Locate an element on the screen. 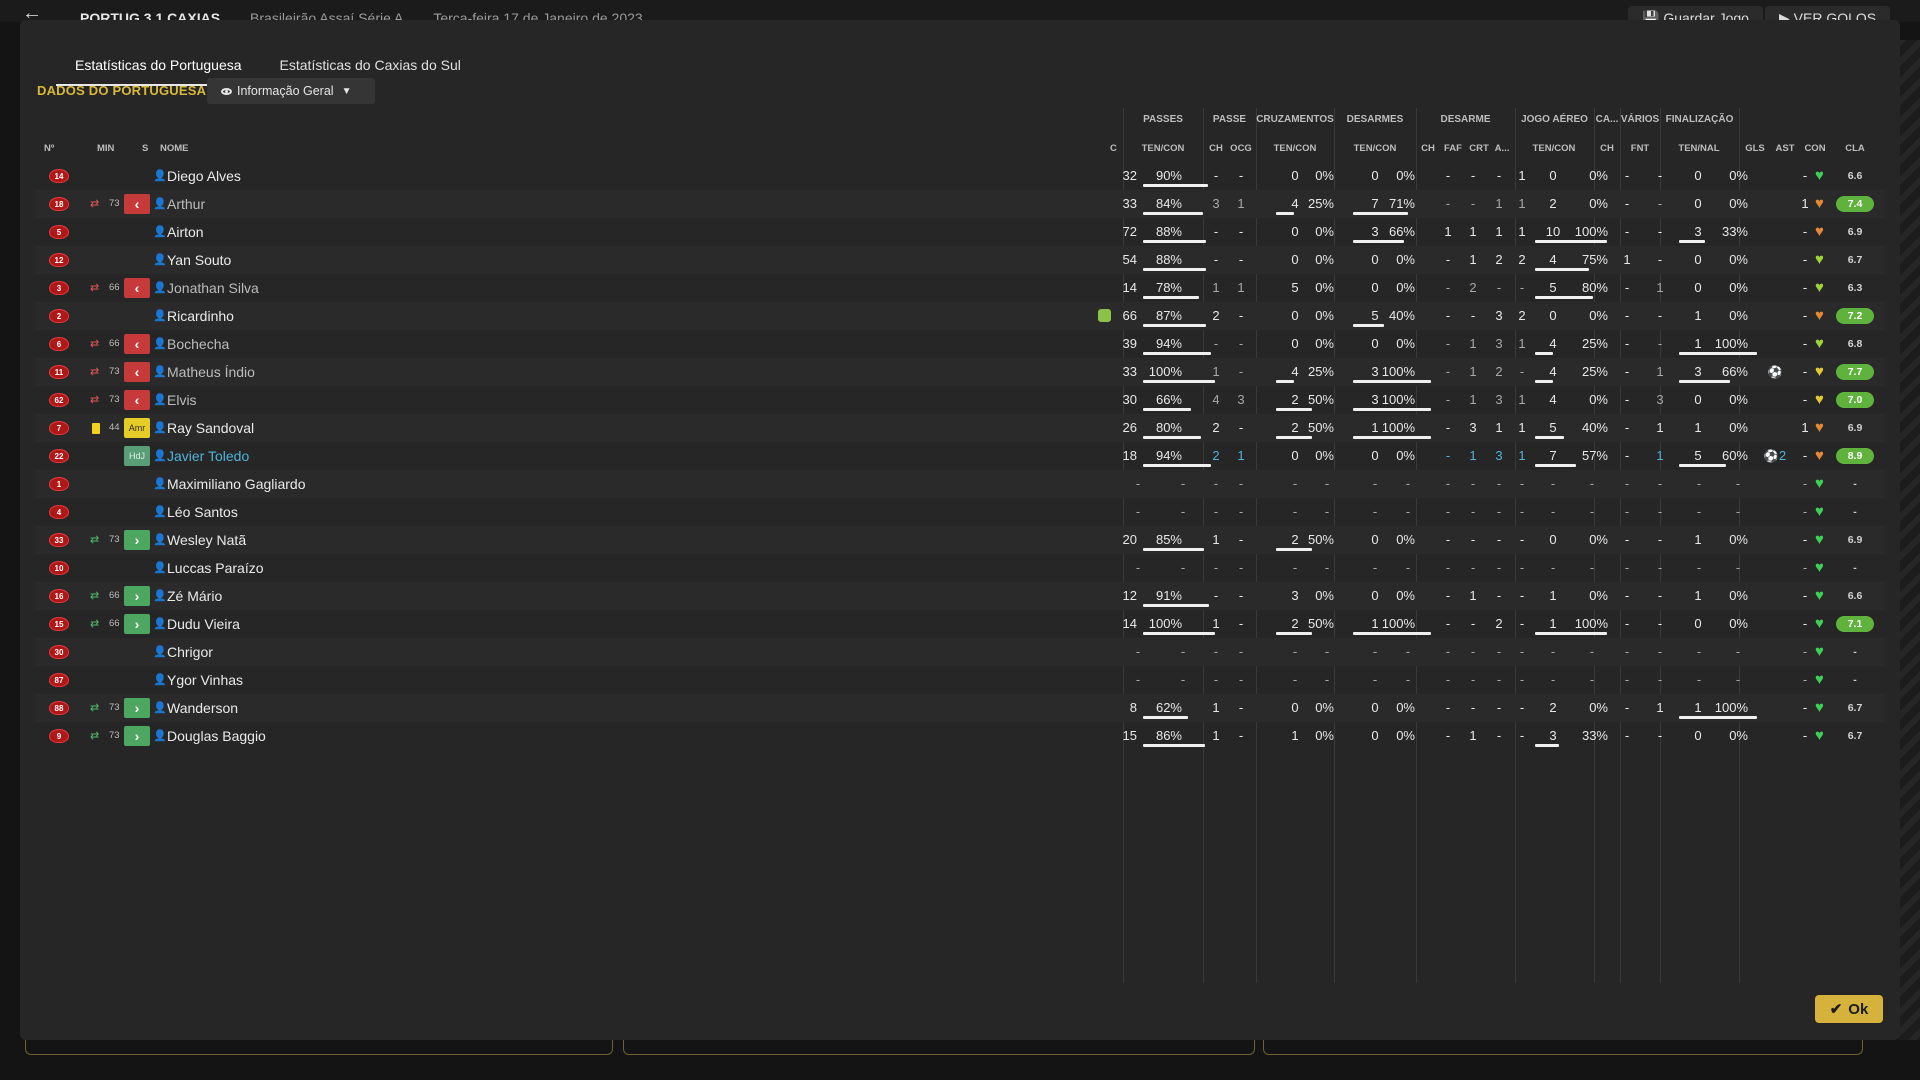  column-header-nome: NOME is located at coordinates (174, 148).